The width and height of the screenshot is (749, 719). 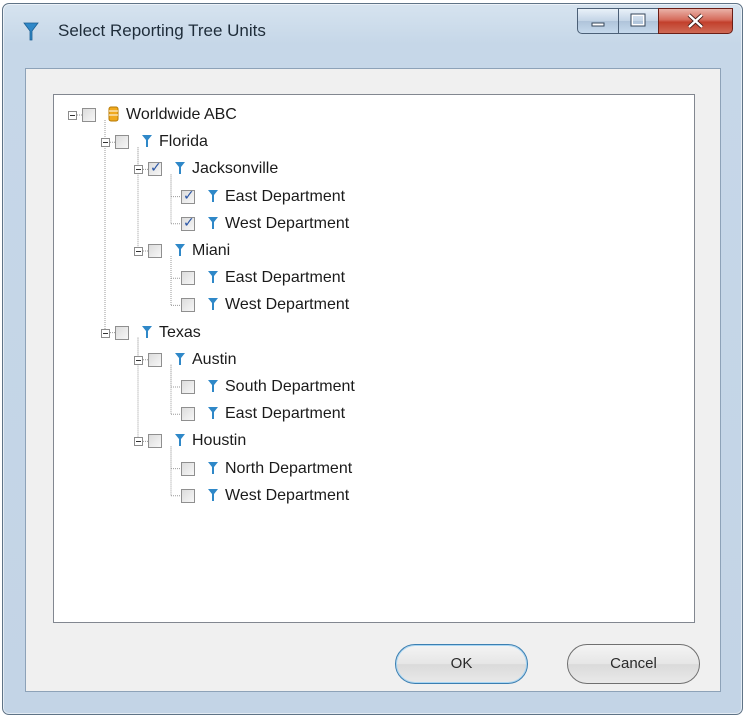 I want to click on tree-node: Texas, so click(x=354, y=335).